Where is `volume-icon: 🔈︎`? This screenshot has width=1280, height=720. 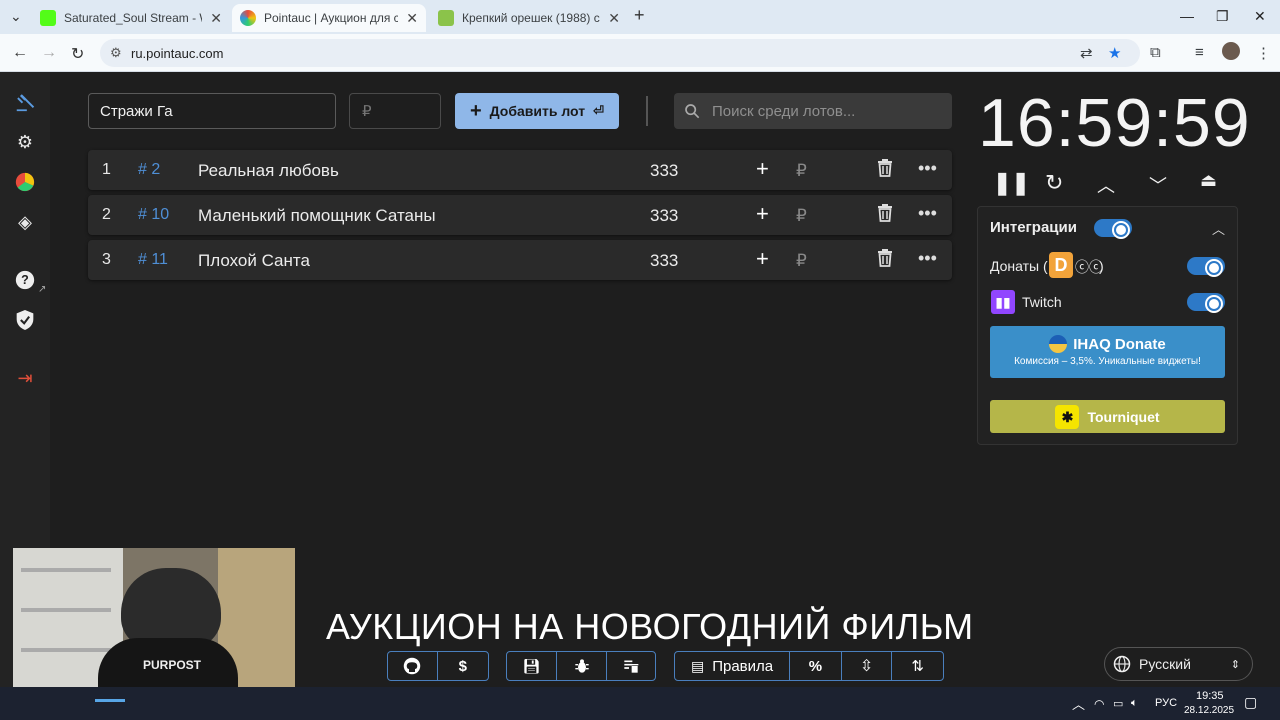 volume-icon: 🔈︎ is located at coordinates (1134, 703).